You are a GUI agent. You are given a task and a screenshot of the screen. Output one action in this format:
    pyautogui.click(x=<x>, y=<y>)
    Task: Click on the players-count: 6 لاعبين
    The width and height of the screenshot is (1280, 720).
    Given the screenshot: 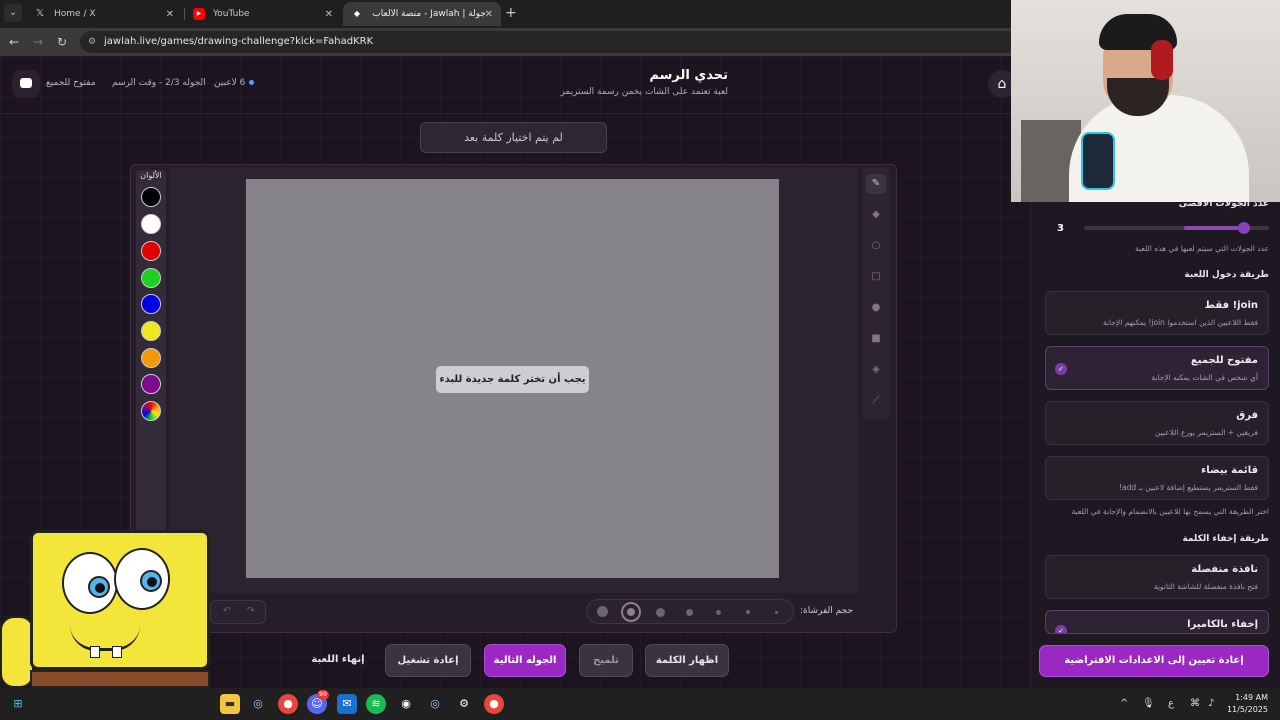 What is the action you would take?
    pyautogui.click(x=234, y=83)
    